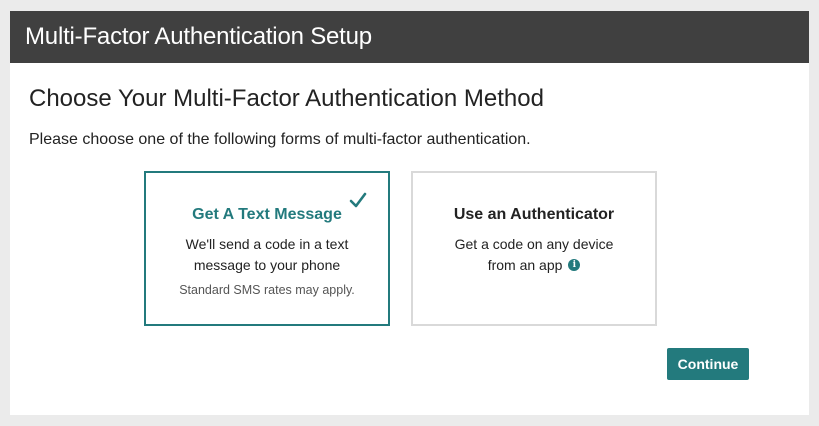 The width and height of the screenshot is (819, 426). Describe the element at coordinates (534, 214) in the screenshot. I see `option-title: Use an Authenticator` at that location.